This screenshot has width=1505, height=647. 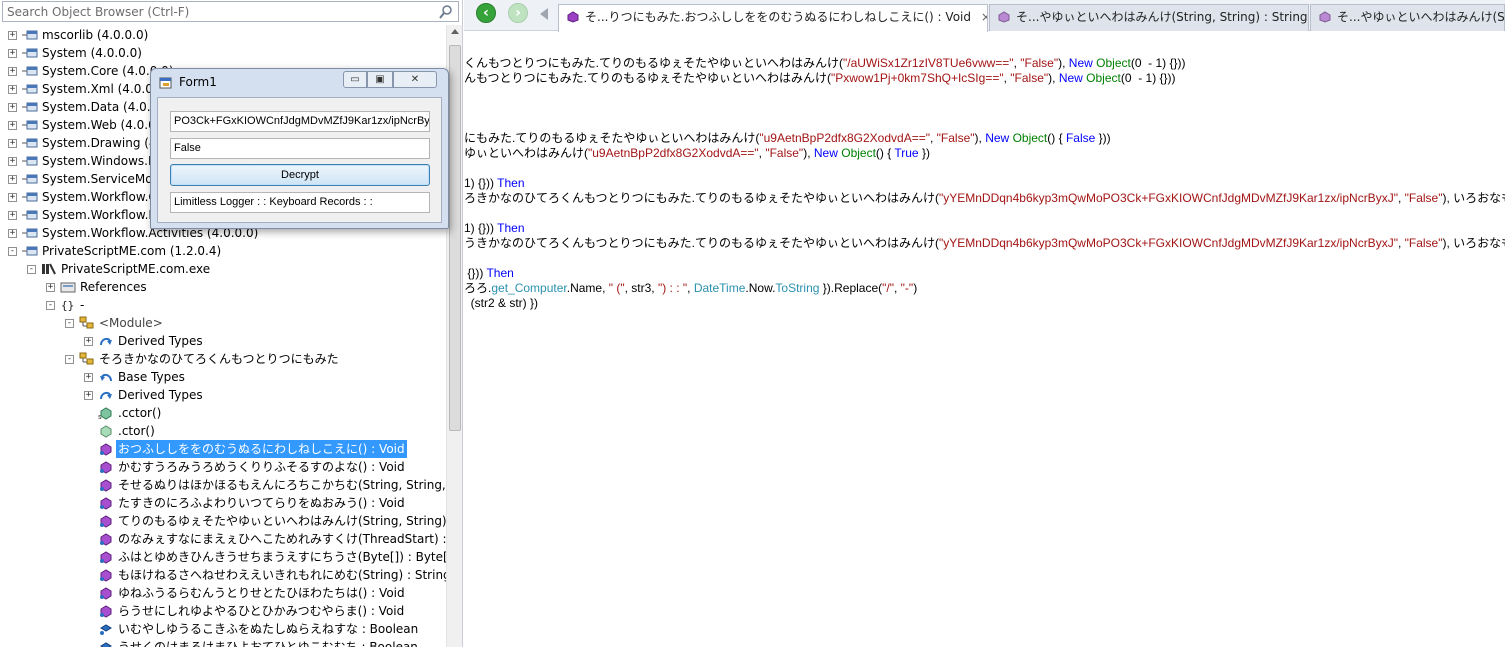 I want to click on code-token: ,, so click(x=690, y=288).